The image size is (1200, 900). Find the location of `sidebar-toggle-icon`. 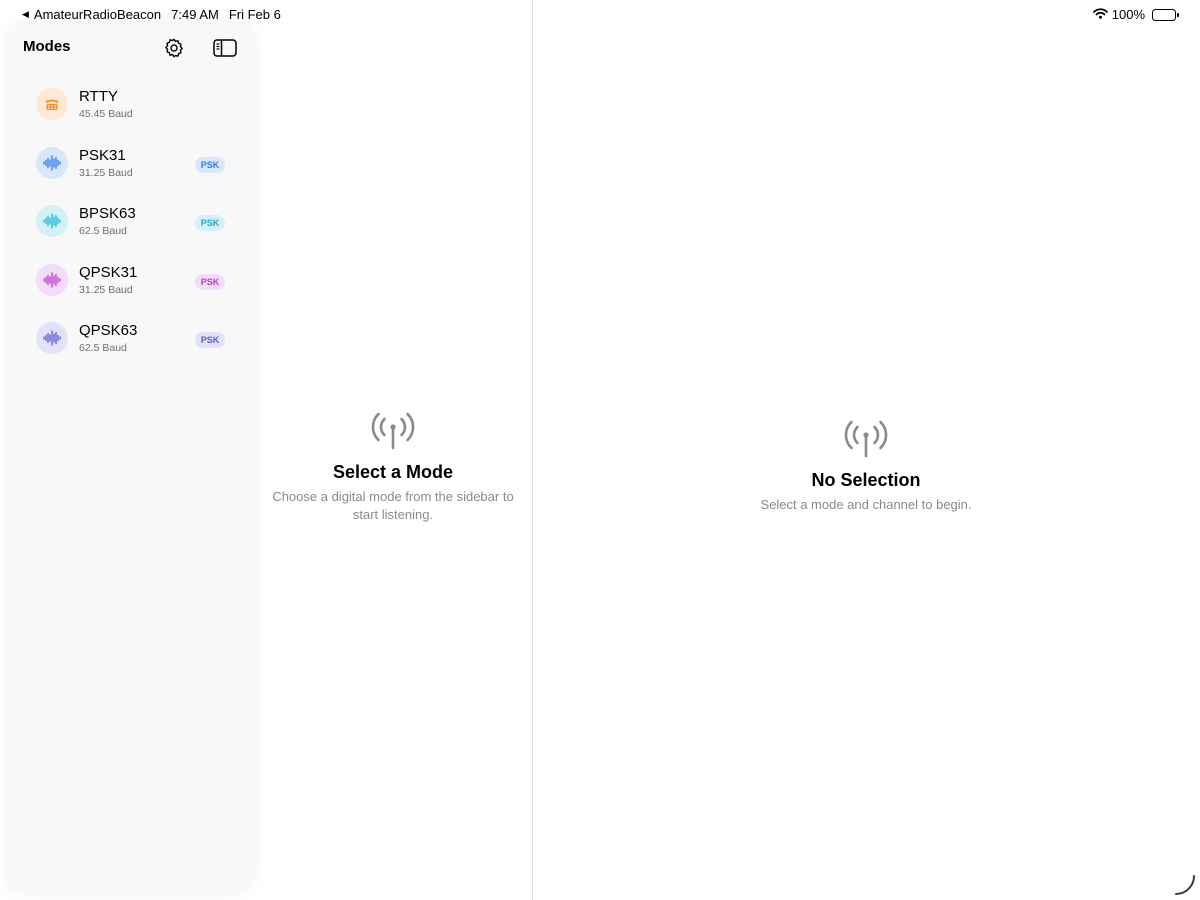

sidebar-toggle-icon is located at coordinates (225, 48).